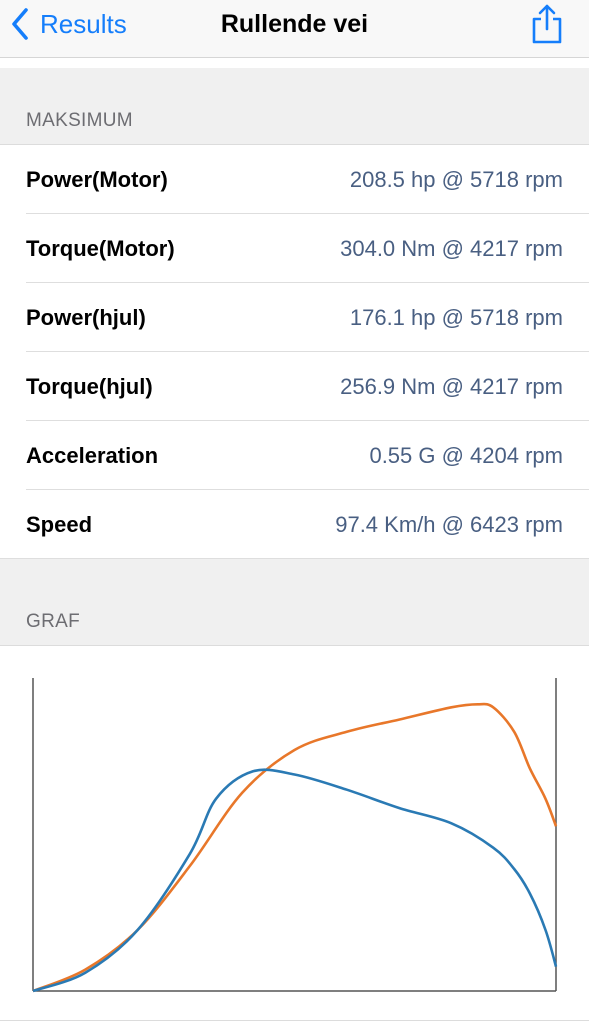 The image size is (589, 1024). What do you see at coordinates (100, 248) in the screenshot?
I see `row-label: Torque(Motor)` at bounding box center [100, 248].